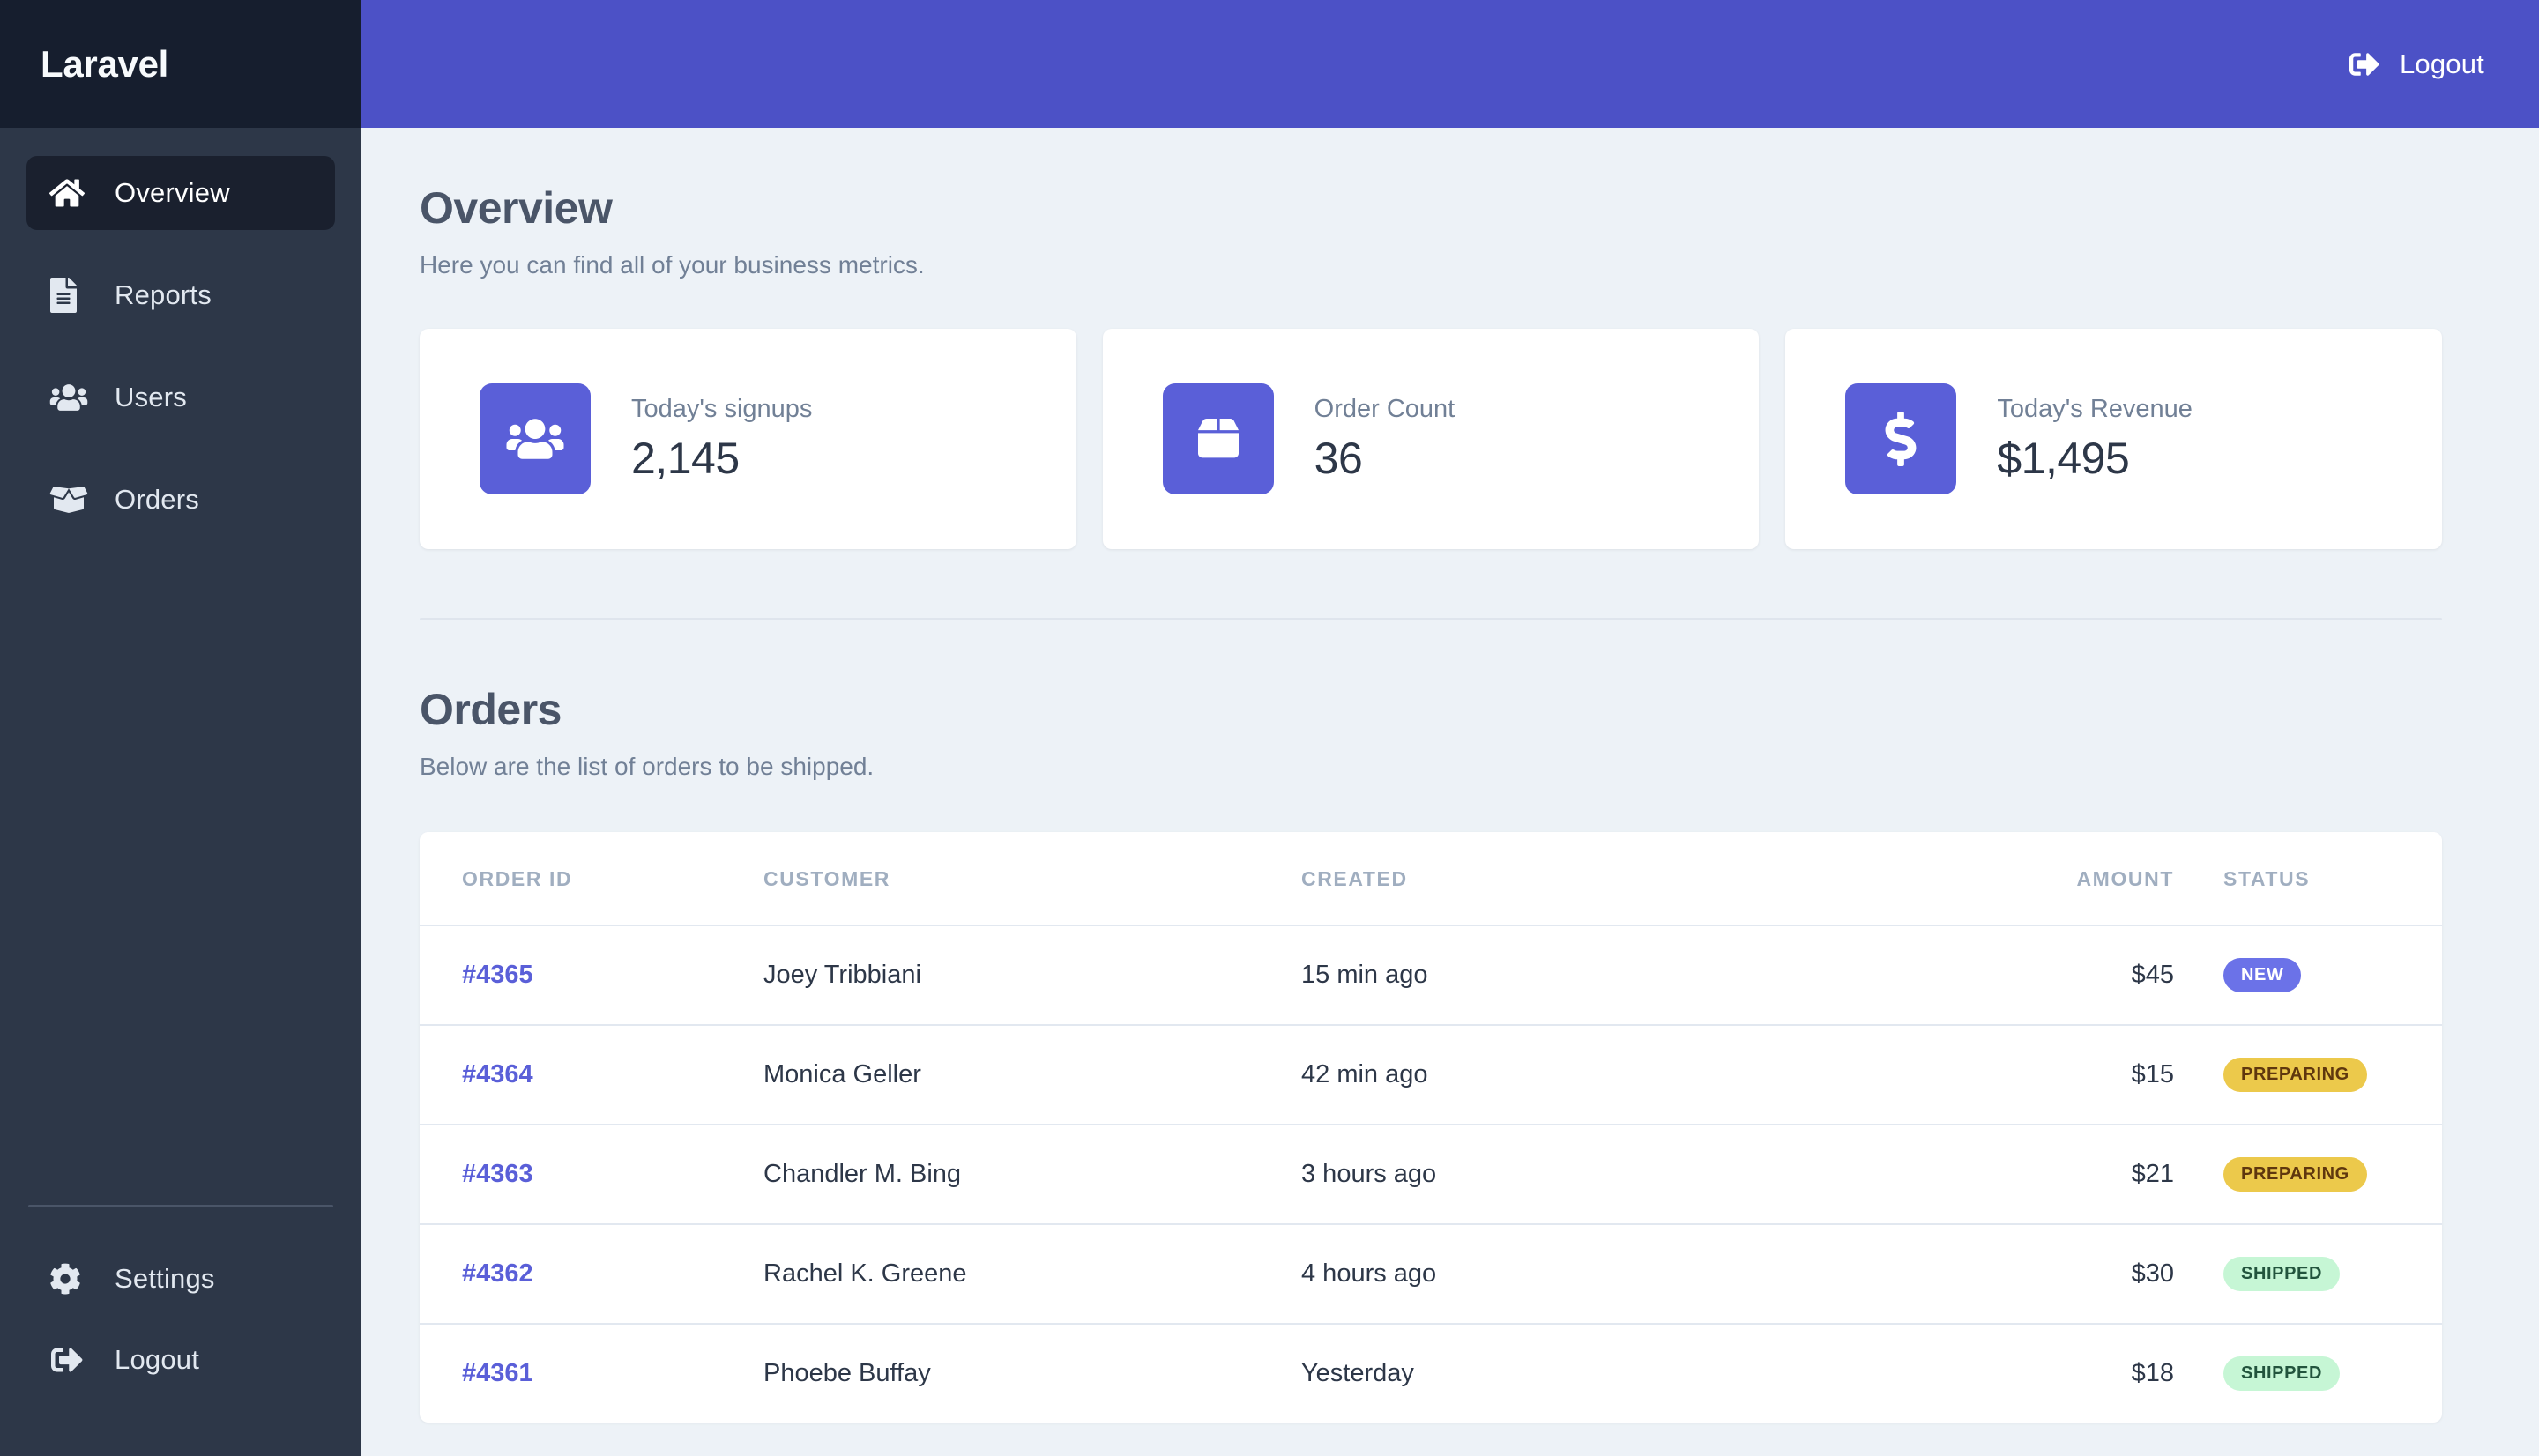 The width and height of the screenshot is (2539, 1456). What do you see at coordinates (497, 1174) in the screenshot?
I see `order-id-link: #4363` at bounding box center [497, 1174].